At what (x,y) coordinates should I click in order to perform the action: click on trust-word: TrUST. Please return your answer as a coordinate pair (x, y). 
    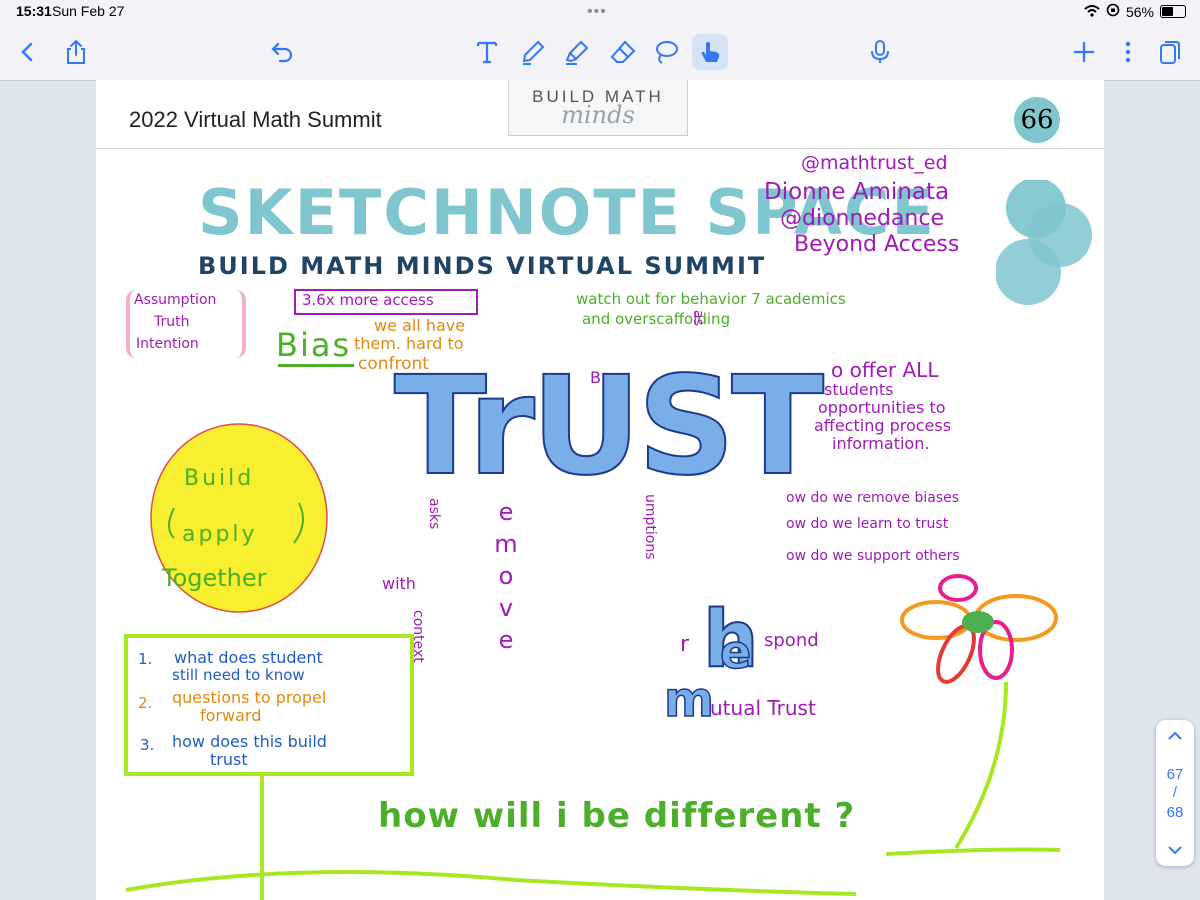
    Looking at the image, I should click on (609, 427).